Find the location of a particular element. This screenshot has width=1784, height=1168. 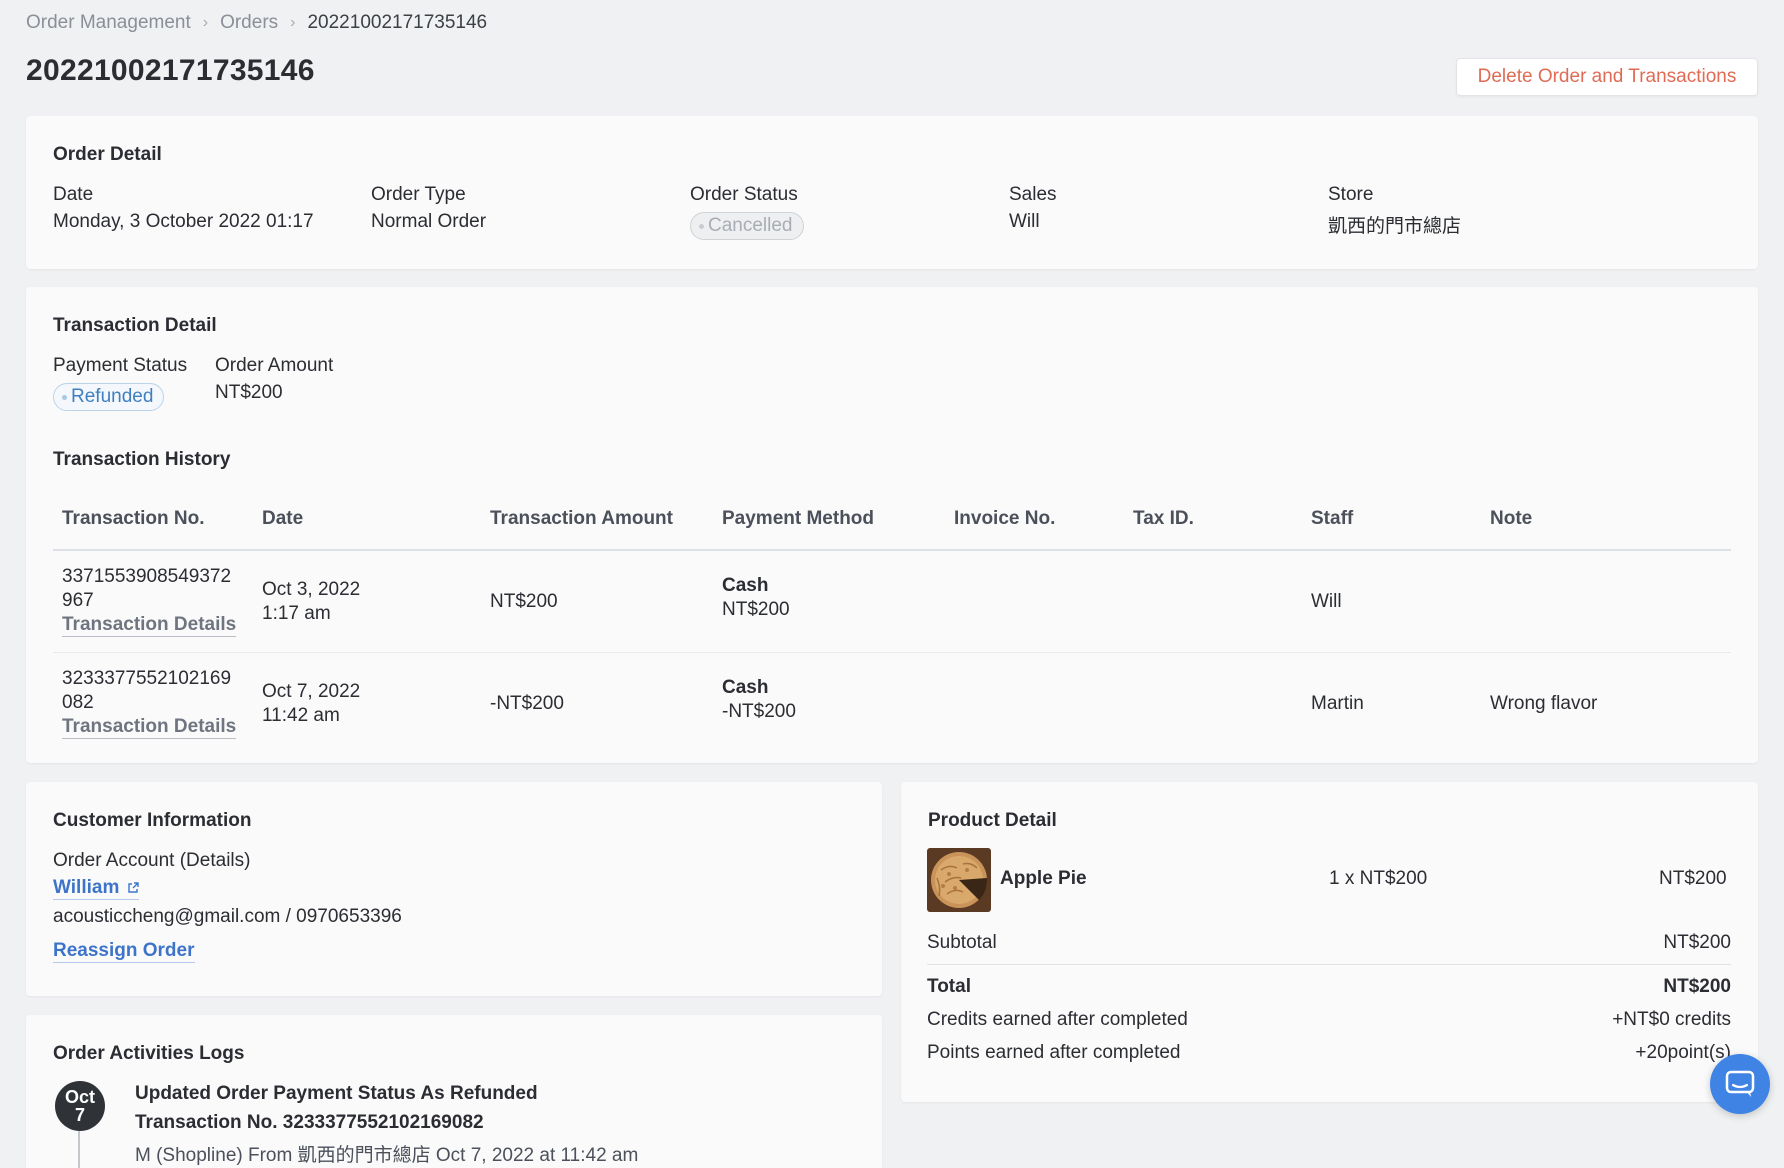

transaction-history-title: Transaction History is located at coordinates (142, 459).